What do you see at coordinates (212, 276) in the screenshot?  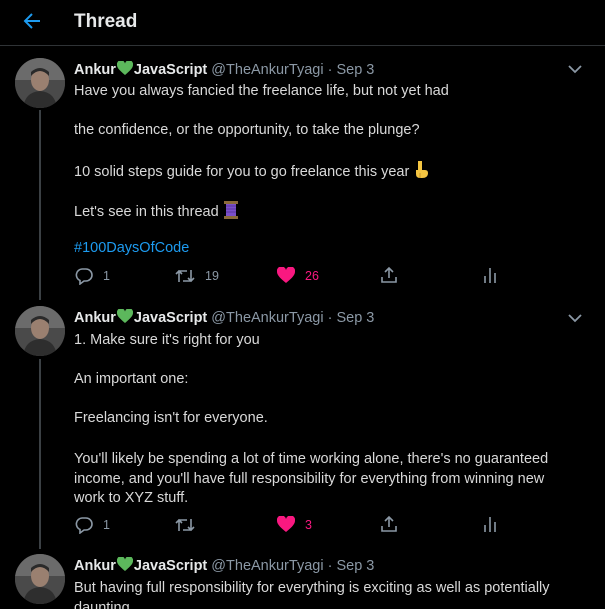 I see `retweet-count: 19` at bounding box center [212, 276].